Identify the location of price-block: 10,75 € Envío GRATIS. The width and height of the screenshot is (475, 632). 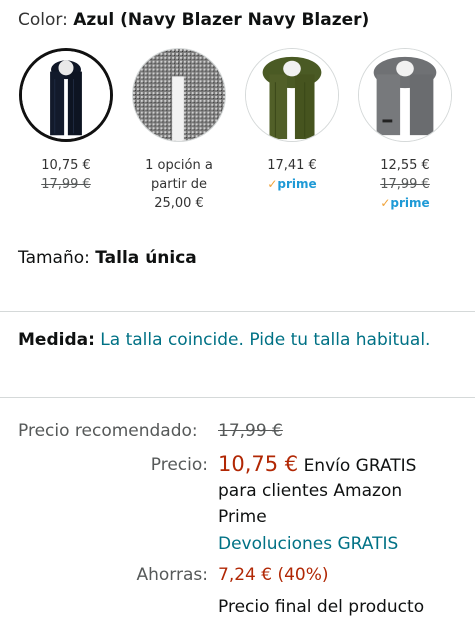
(343, 465).